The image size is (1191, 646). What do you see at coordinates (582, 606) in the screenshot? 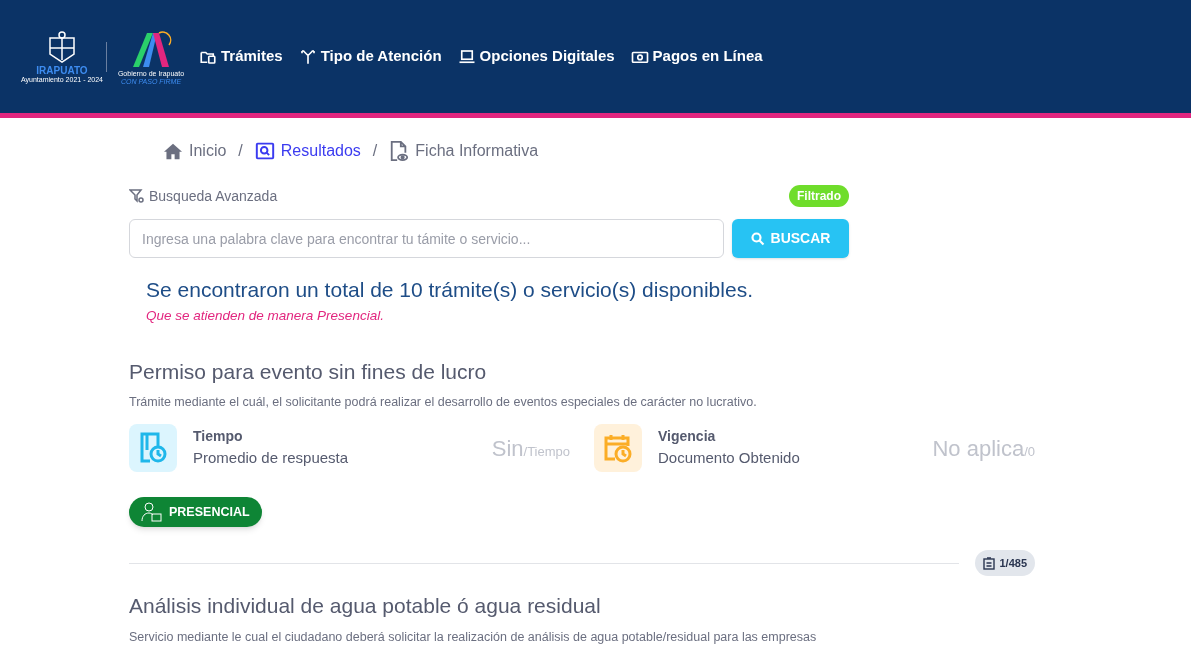
I see `service-title: Análisis individual de agua potable ó agua residual` at bounding box center [582, 606].